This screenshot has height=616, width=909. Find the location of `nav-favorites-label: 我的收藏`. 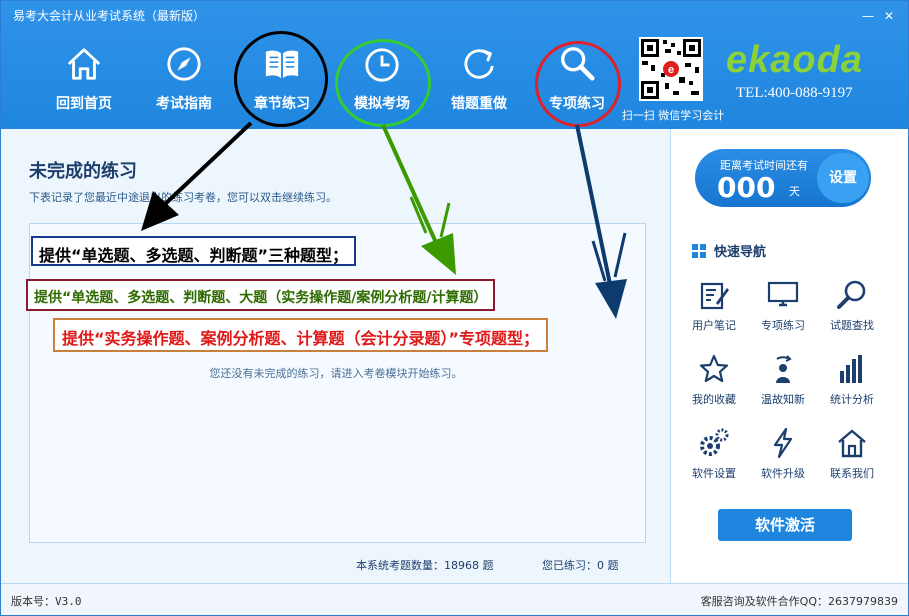

nav-favorites-label: 我的收藏 is located at coordinates (714, 399).